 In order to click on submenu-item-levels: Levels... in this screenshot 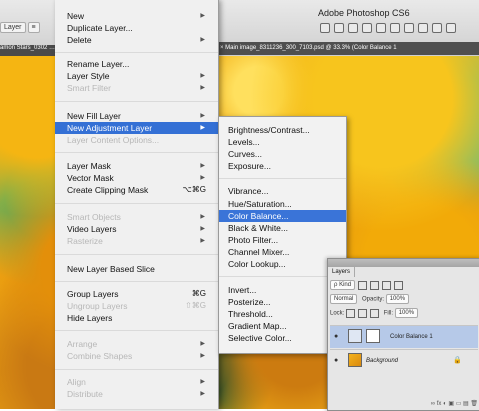, I will do `click(282, 142)`.